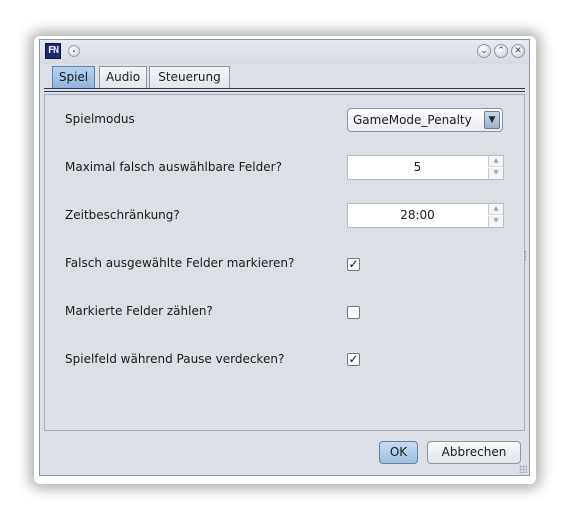 This screenshot has width=569, height=515. I want to click on tab-spiel: Spiel, so click(73, 77).